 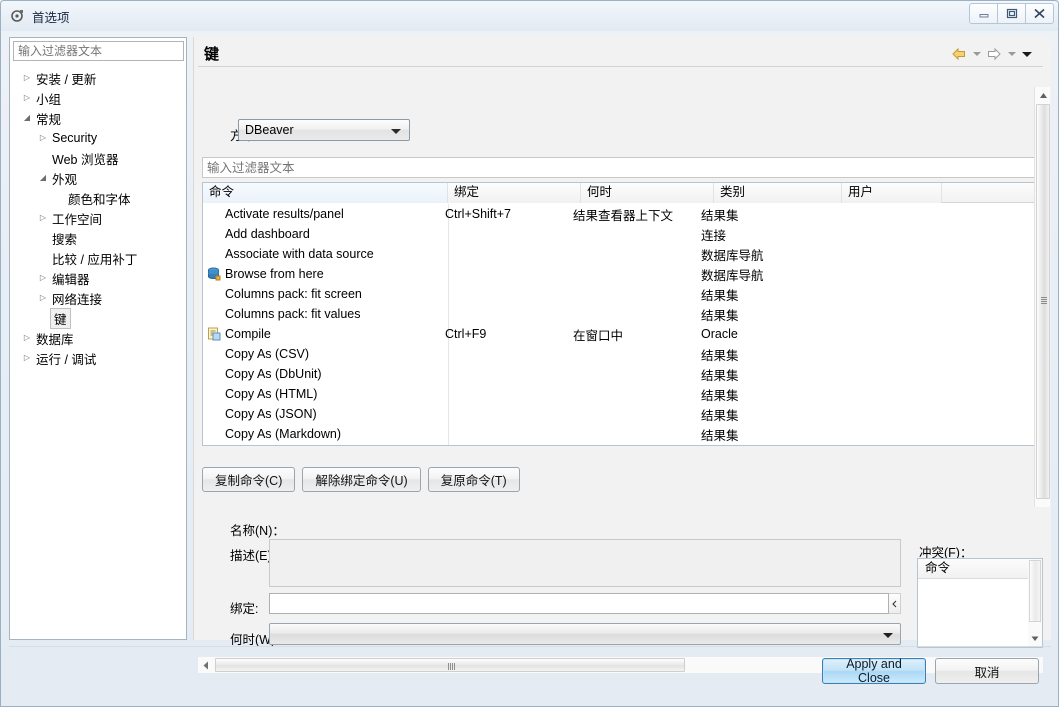 What do you see at coordinates (622, 394) in the screenshot?
I see `table-row: Copy As (HTML) 结果集` at bounding box center [622, 394].